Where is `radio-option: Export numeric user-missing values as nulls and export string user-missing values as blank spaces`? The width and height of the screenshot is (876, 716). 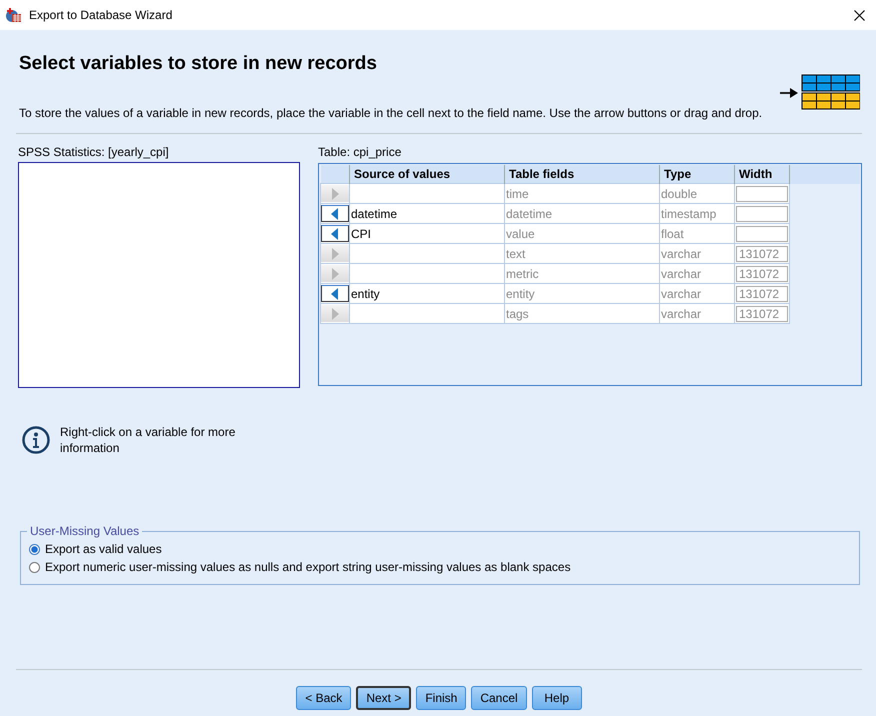
radio-option: Export numeric user-missing values as nulls and export string user-missing values as blank spaces is located at coordinates (440, 567).